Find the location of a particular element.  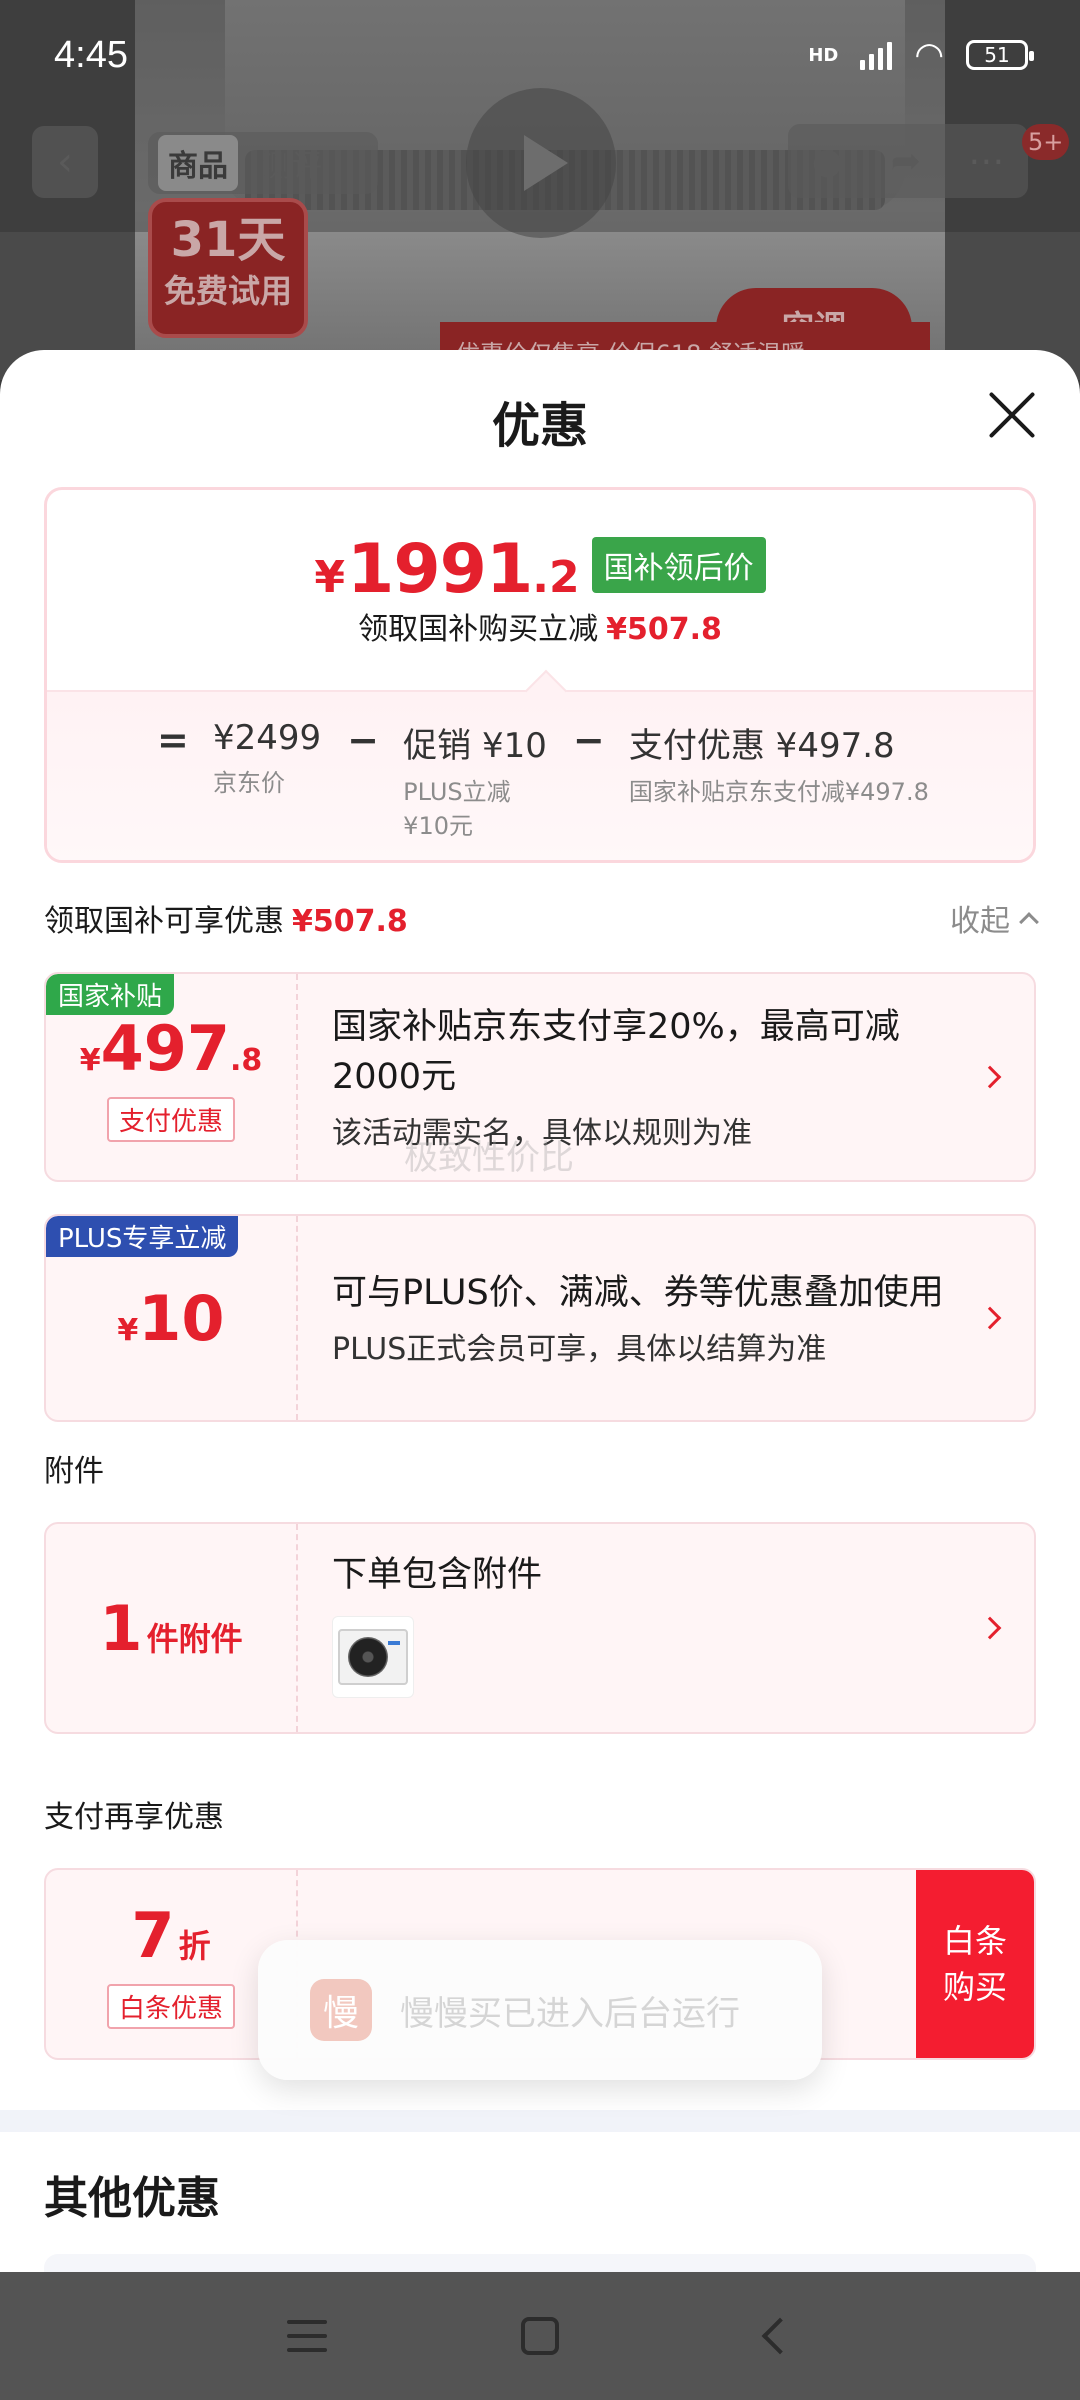

menu-icon is located at coordinates (307, 2336).